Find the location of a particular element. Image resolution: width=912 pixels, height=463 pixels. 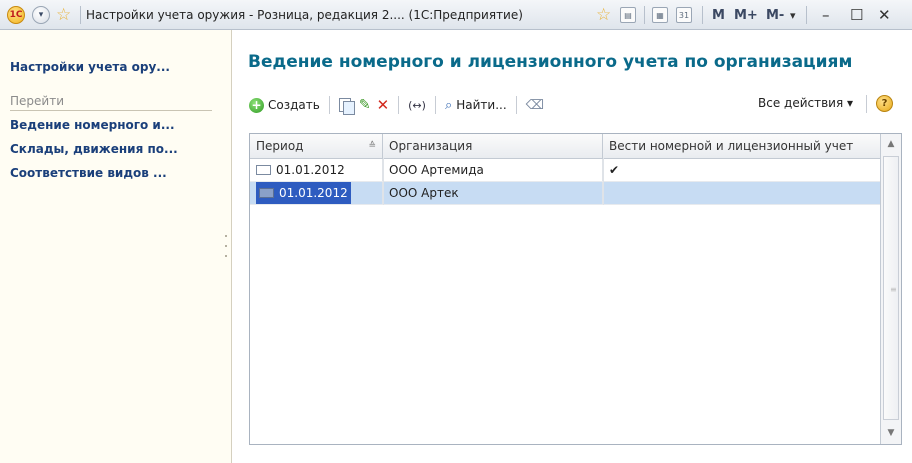

chevron-down-icon: ▾ is located at coordinates (793, 15).